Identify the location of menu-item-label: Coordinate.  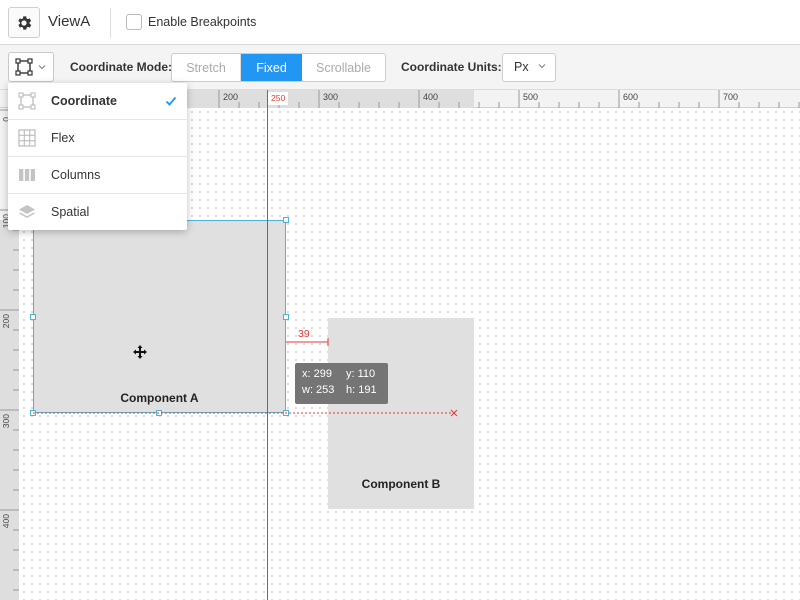
(84, 101).